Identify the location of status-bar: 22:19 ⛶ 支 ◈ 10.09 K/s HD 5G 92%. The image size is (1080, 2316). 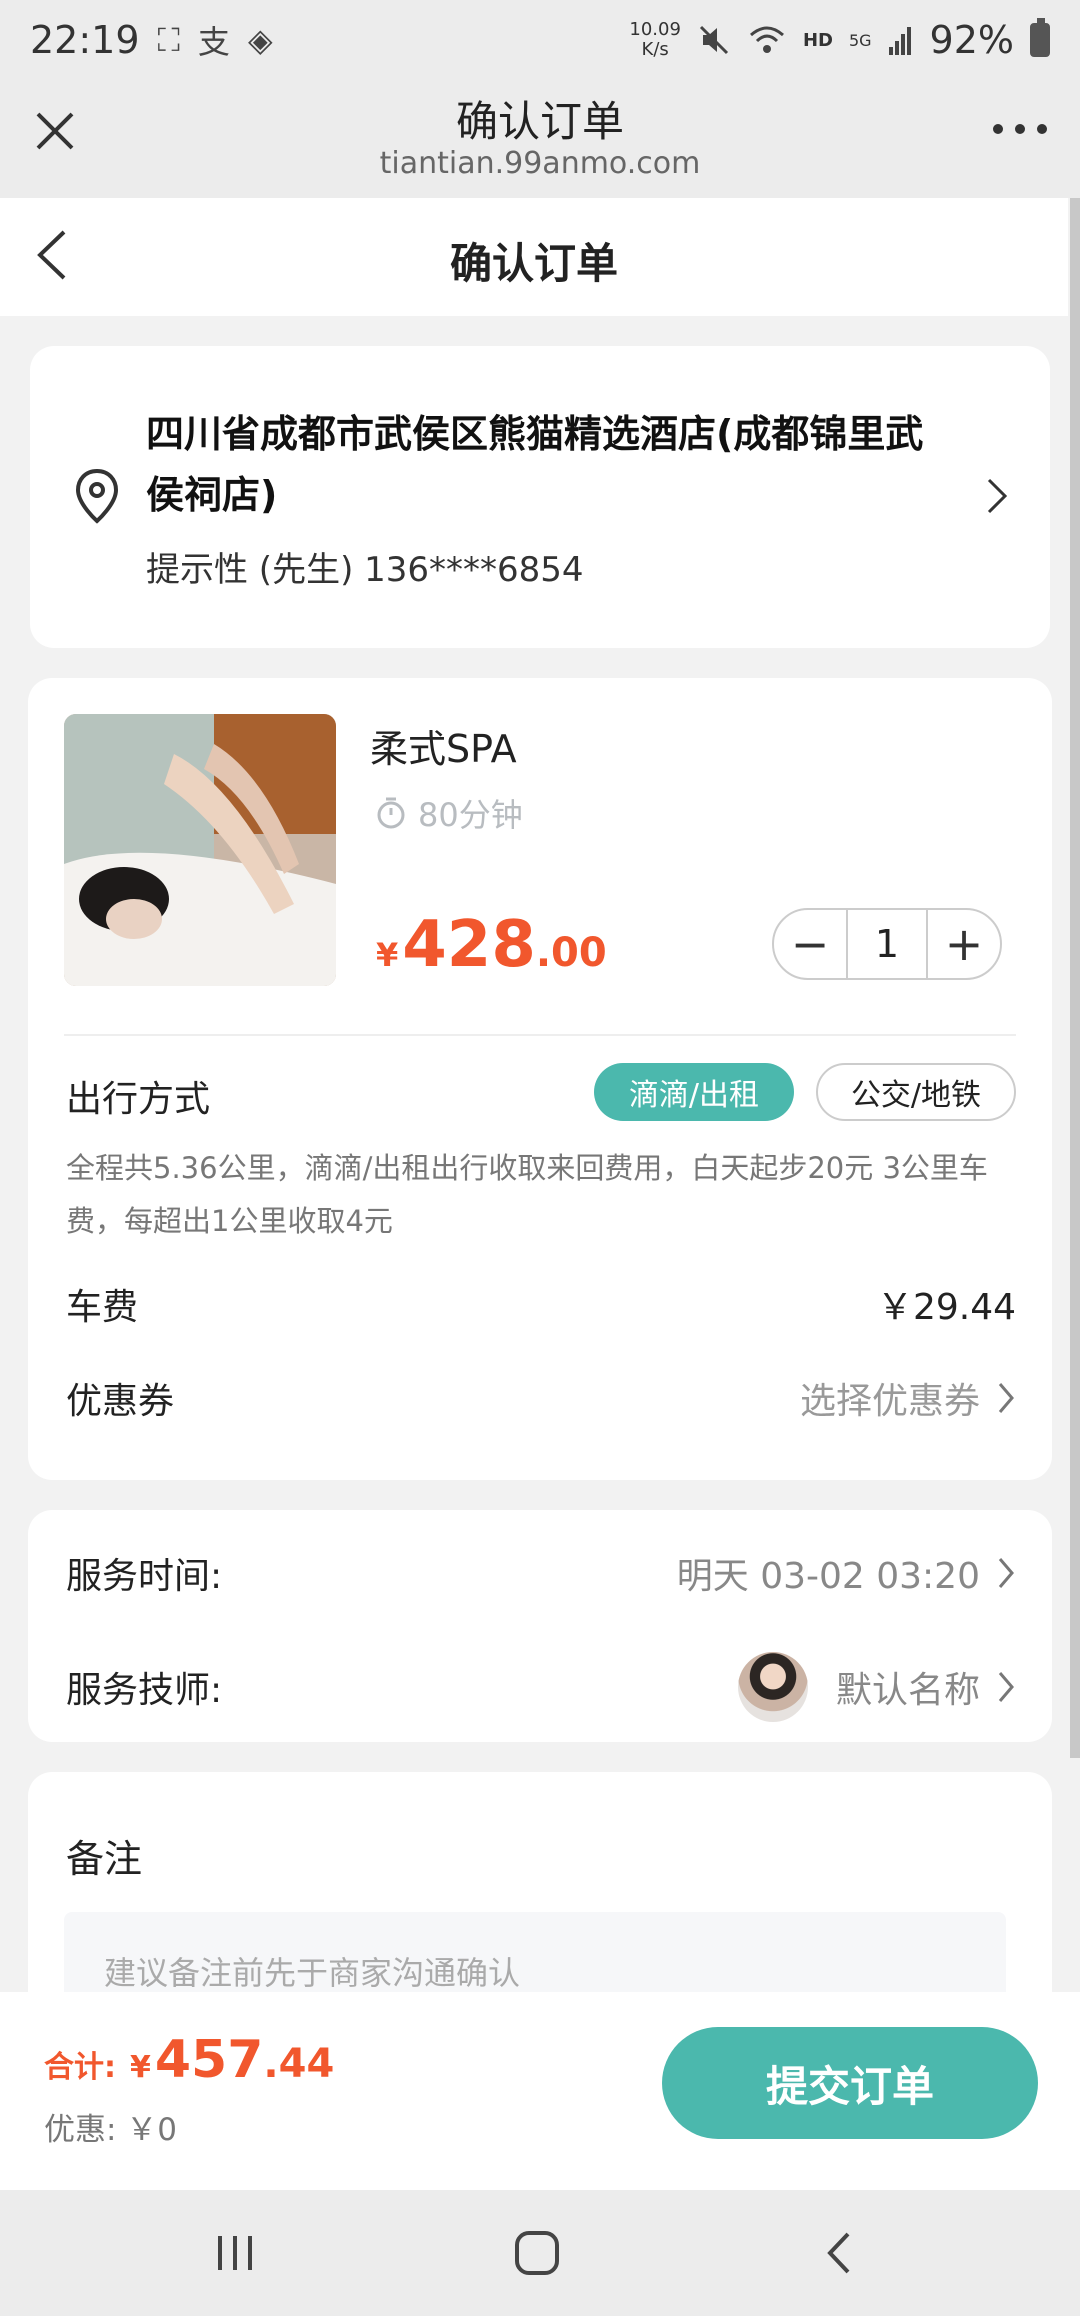
(540, 40).